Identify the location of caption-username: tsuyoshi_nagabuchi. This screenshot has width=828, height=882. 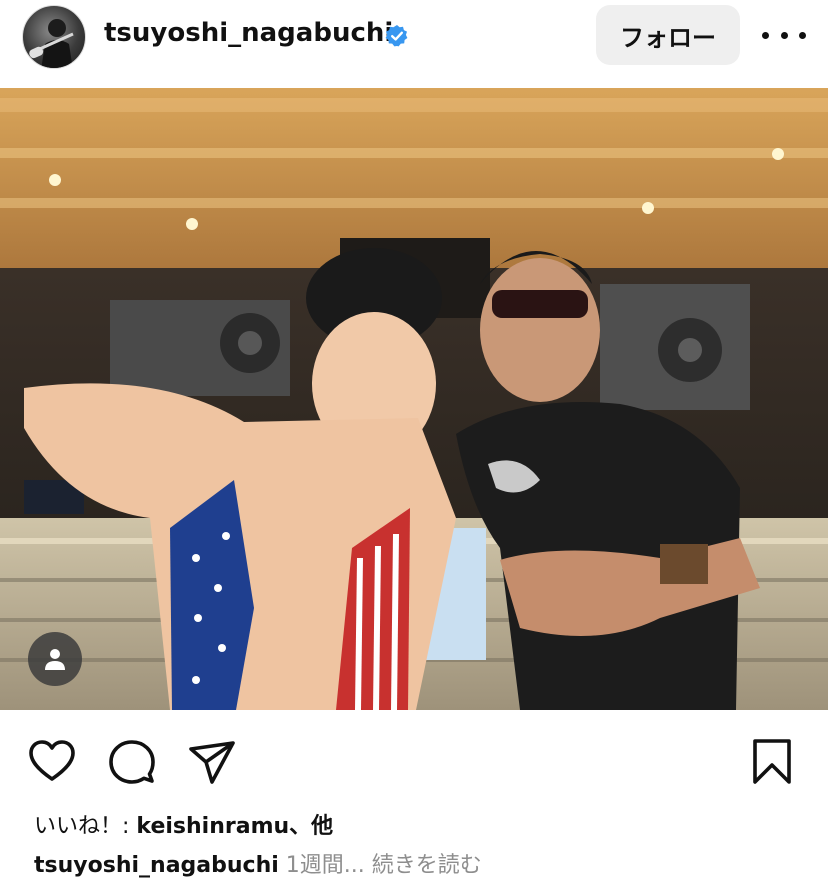
(156, 865).